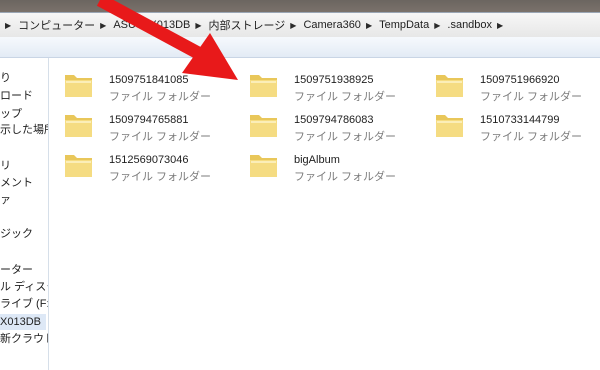  Describe the element at coordinates (247, 25) in the screenshot. I see `breadcrumb-internal-storage: 内部ストレージ` at that location.